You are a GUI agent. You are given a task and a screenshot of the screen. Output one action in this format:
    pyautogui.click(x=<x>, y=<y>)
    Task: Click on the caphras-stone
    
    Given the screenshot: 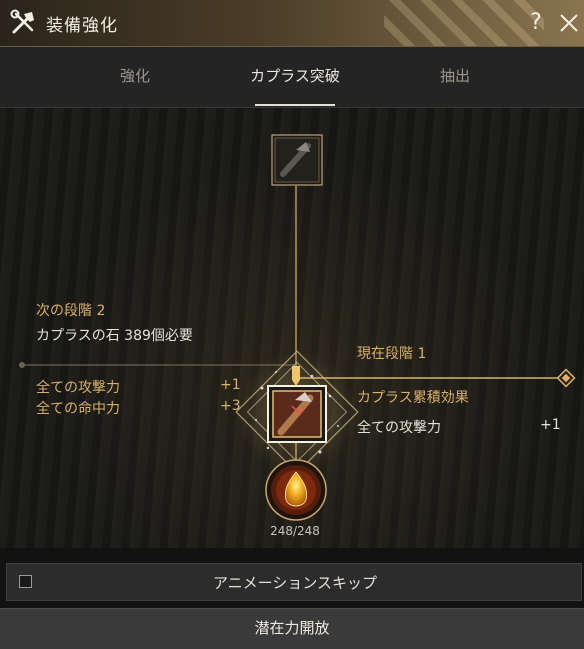 What is the action you would take?
    pyautogui.click(x=296, y=490)
    